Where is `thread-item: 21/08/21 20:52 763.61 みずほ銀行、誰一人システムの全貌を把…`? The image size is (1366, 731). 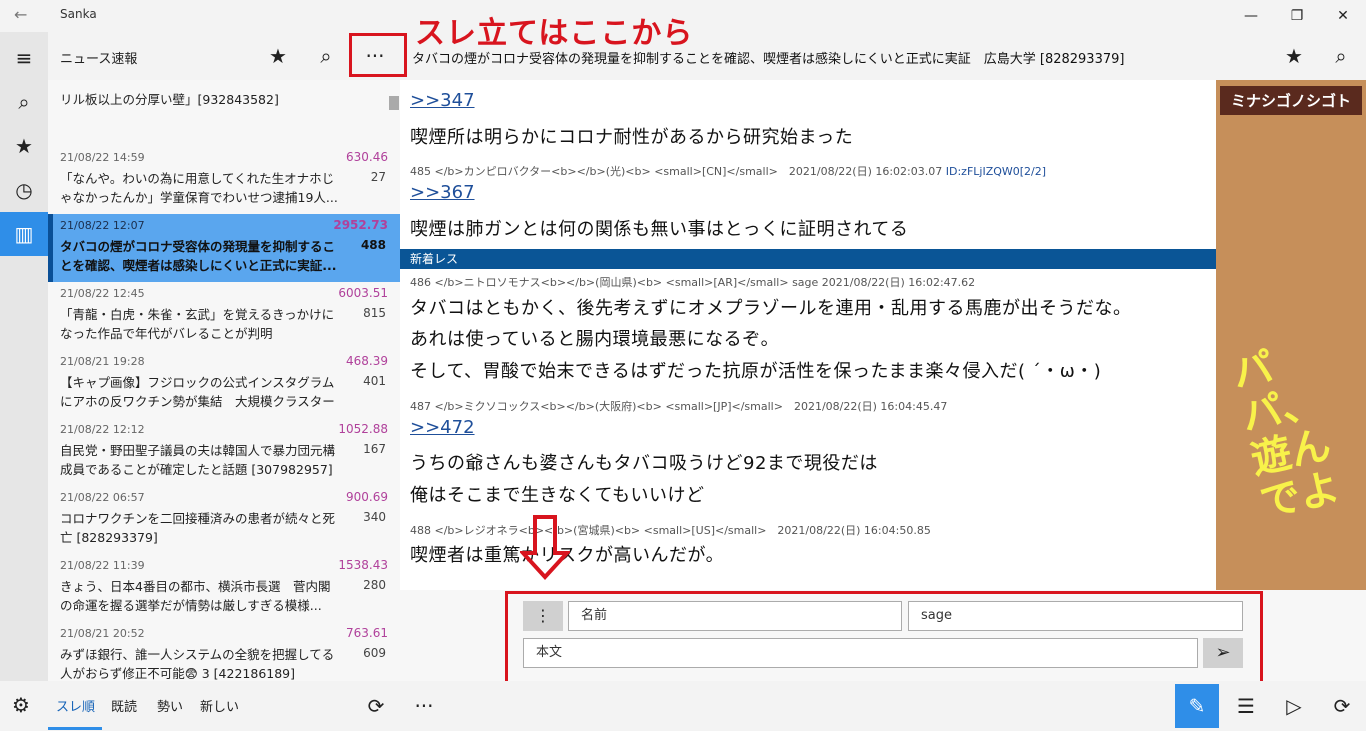
thread-item: 21/08/21 20:52 763.61 みずほ銀行、誰一人システムの全貌を把… is located at coordinates (224, 651).